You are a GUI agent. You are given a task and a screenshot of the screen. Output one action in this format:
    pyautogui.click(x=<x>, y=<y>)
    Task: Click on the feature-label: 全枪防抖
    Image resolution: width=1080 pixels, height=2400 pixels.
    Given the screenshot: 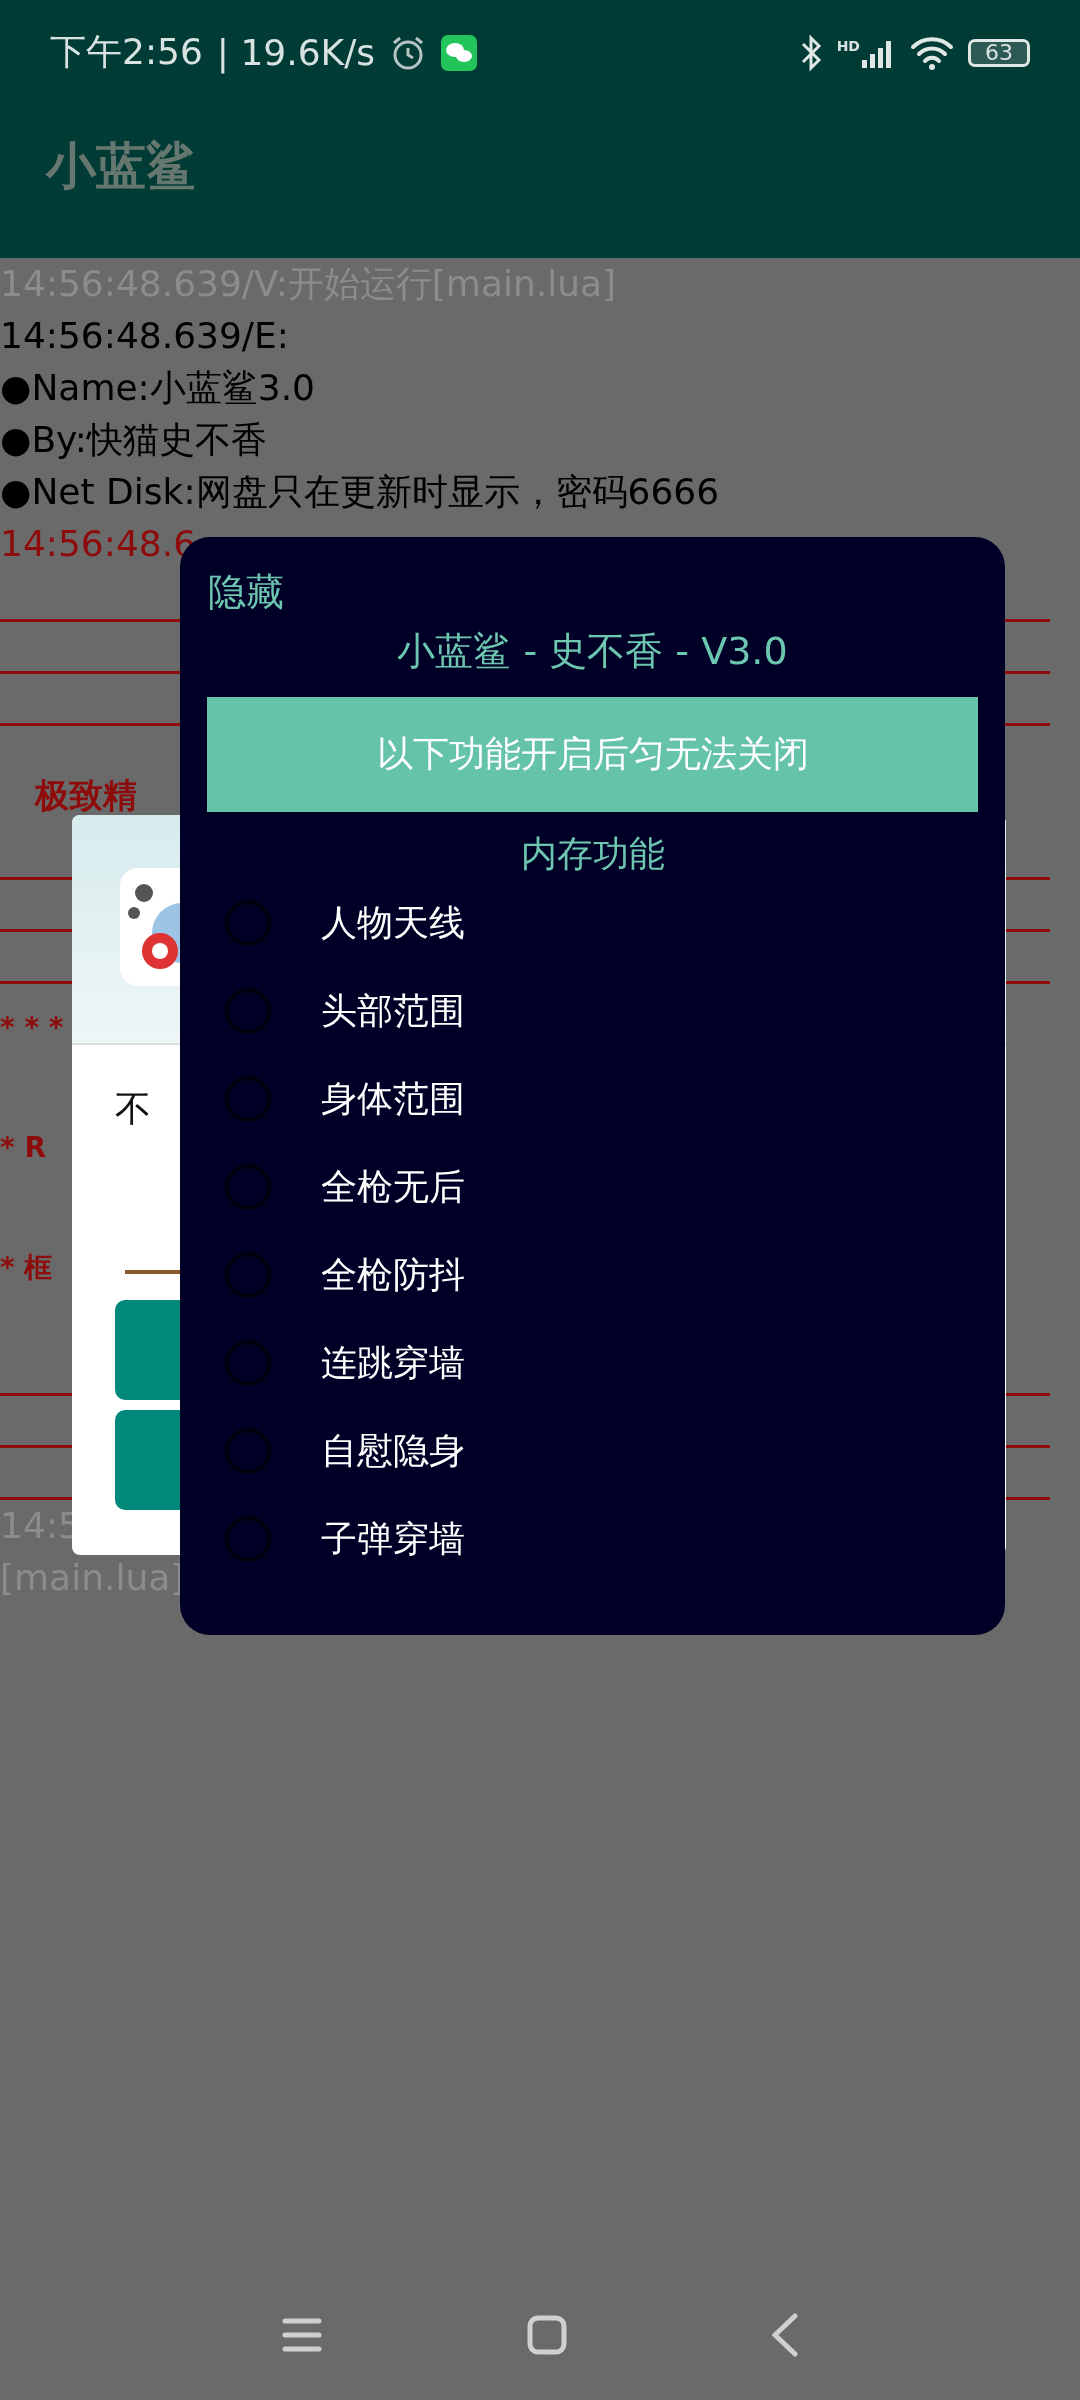 What is the action you would take?
    pyautogui.click(x=393, y=1274)
    